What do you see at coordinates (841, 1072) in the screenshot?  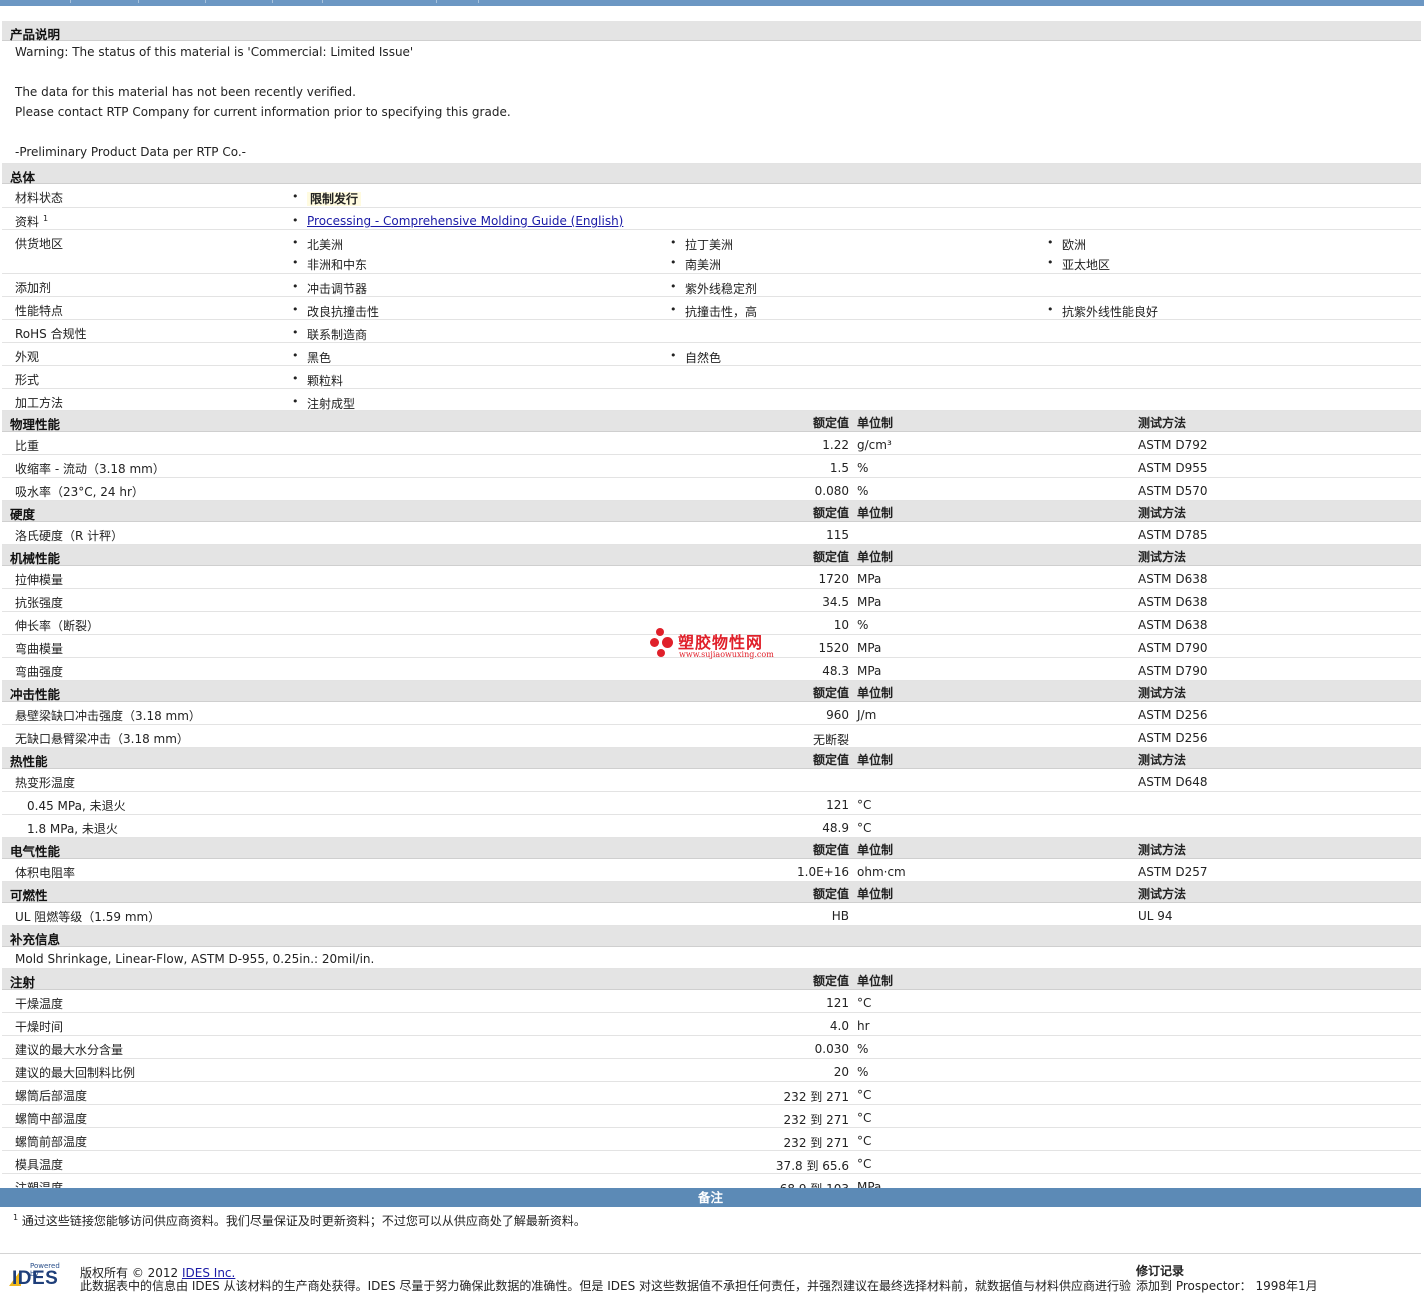 I see `property-value: 20` at bounding box center [841, 1072].